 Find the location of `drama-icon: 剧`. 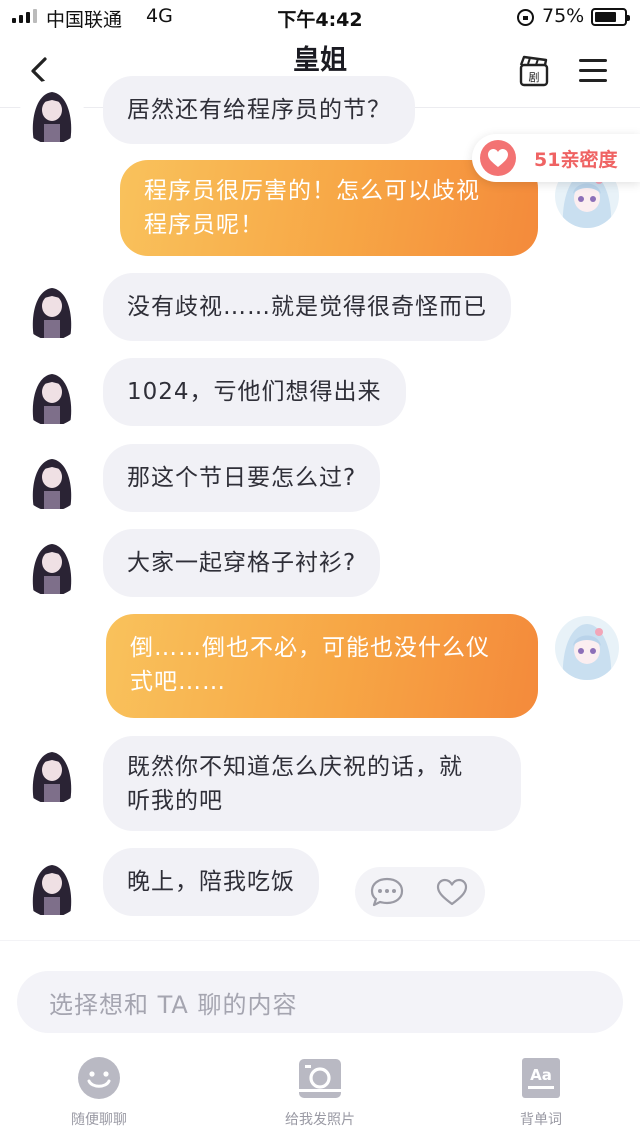

drama-icon: 剧 is located at coordinates (534, 71).